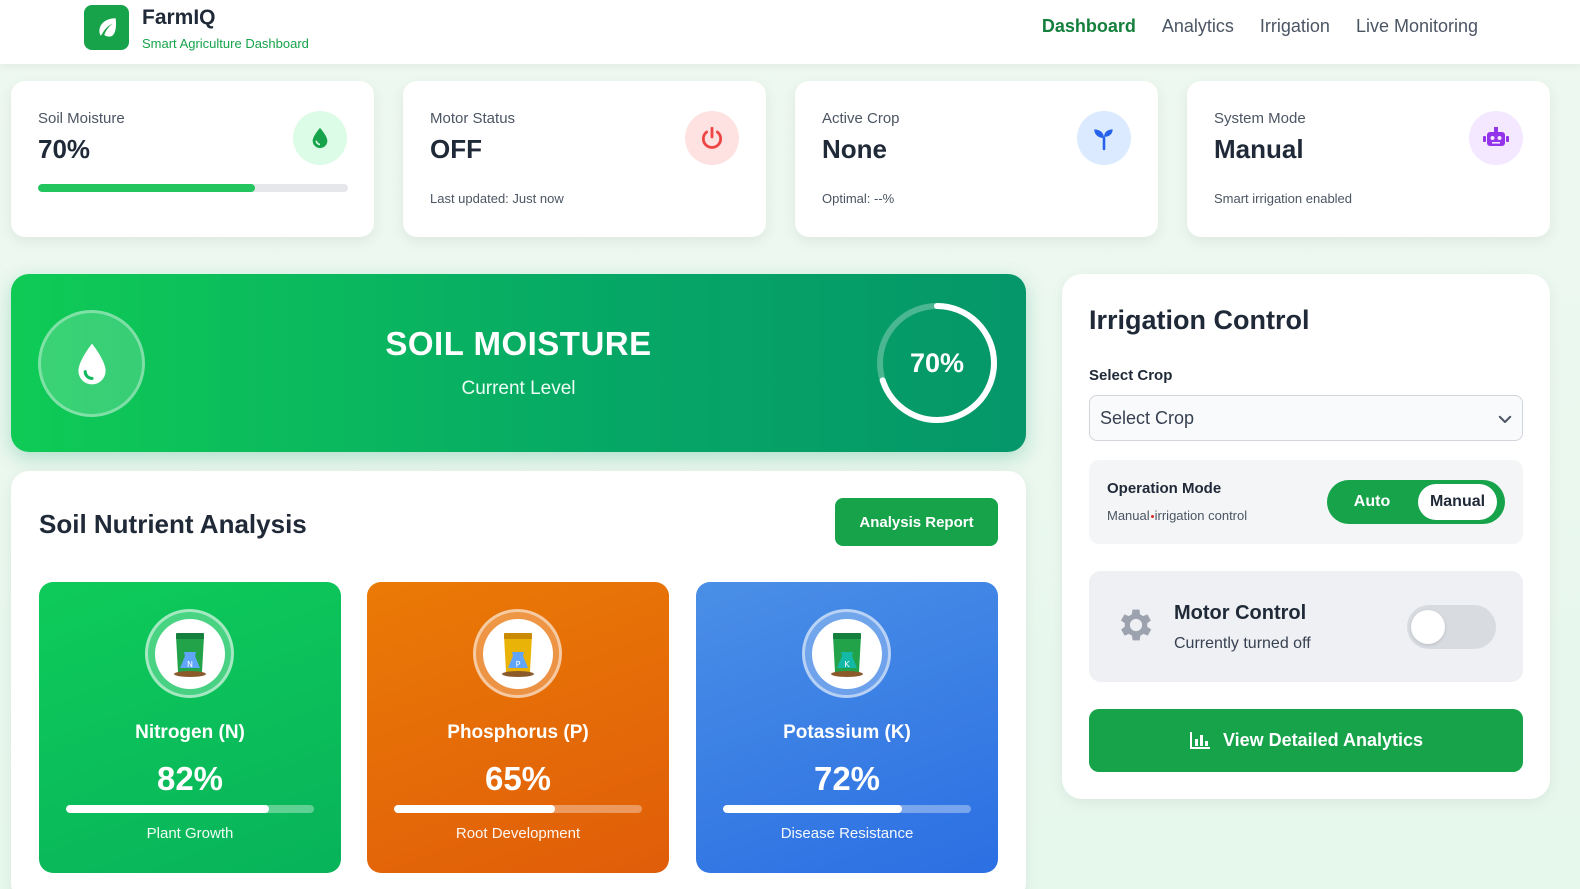 The height and width of the screenshot is (889, 1580). Describe the element at coordinates (146, 188) in the screenshot. I see `soil-moisture-progress-fill` at that location.